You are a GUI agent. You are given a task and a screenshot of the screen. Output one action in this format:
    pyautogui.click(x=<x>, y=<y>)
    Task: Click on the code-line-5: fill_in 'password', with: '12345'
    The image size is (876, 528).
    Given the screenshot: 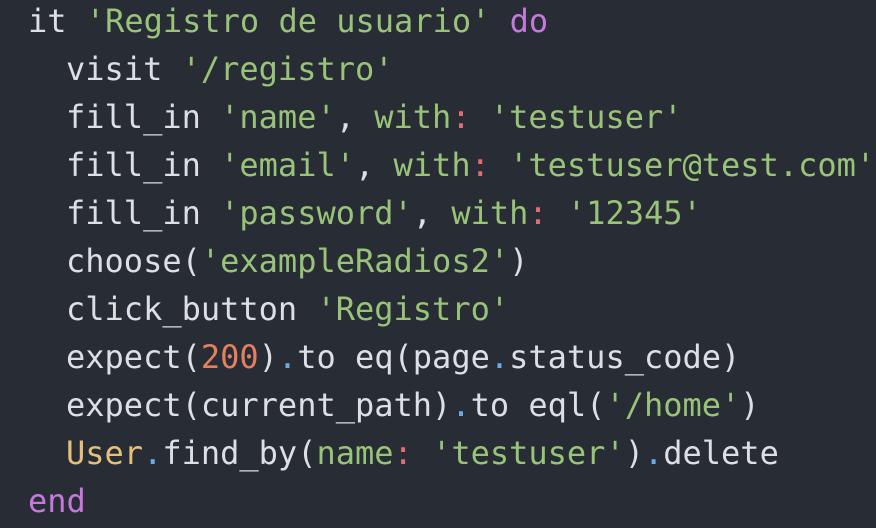 What is the action you would take?
    pyautogui.click(x=351, y=213)
    